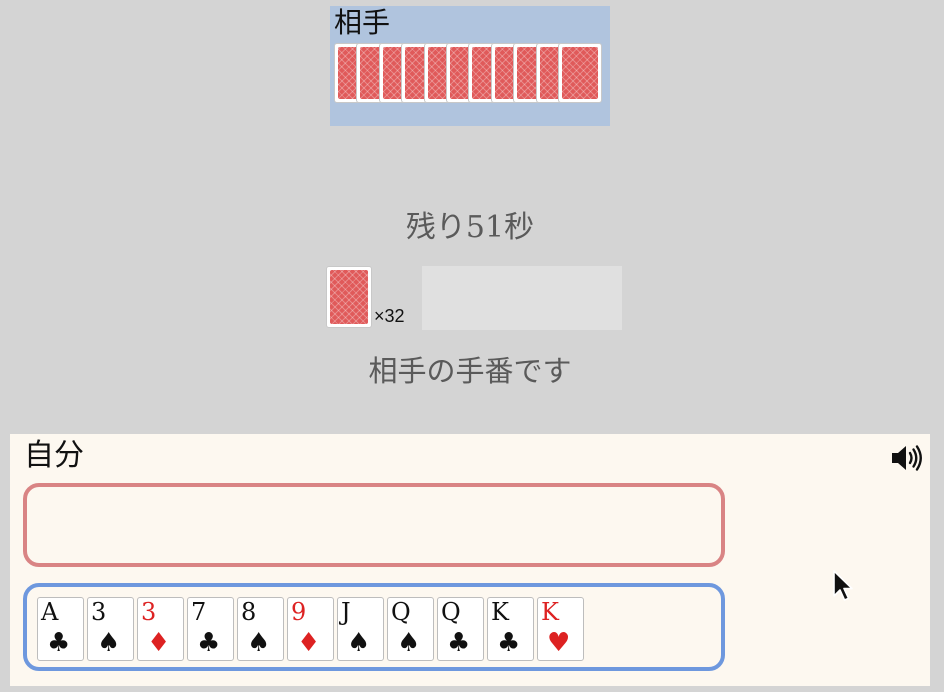 This screenshot has width=944, height=692. What do you see at coordinates (470, 76) in the screenshot?
I see `opponent-hand` at bounding box center [470, 76].